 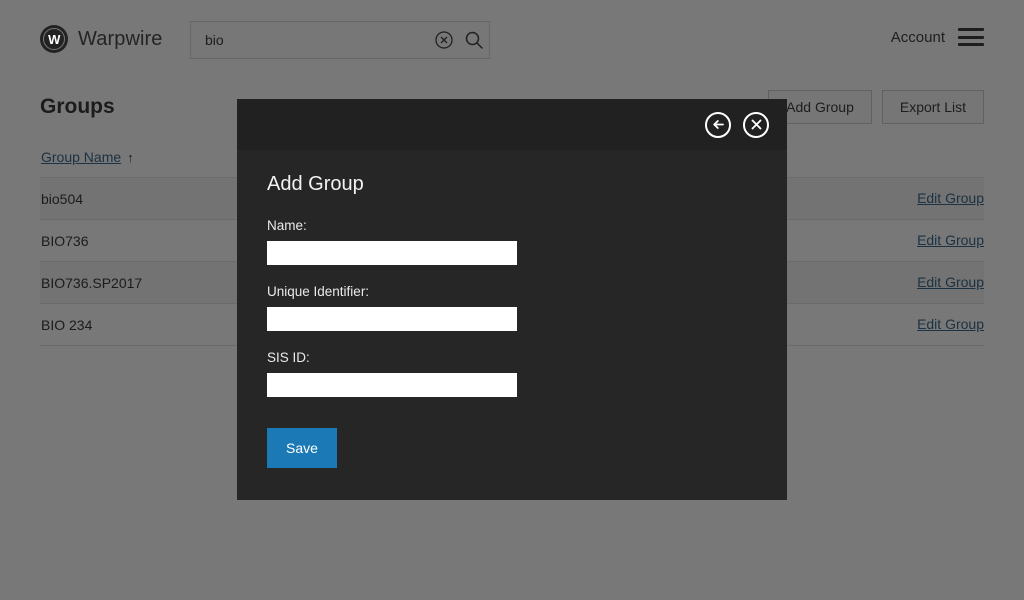 I want to click on name-input, so click(x=392, y=253).